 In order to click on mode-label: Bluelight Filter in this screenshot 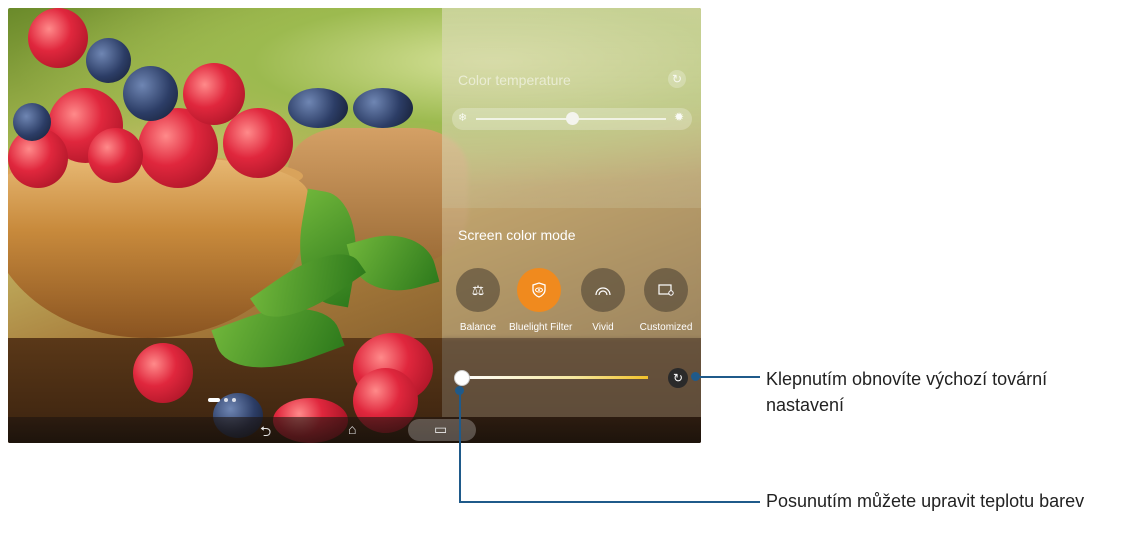, I will do `click(541, 327)`.